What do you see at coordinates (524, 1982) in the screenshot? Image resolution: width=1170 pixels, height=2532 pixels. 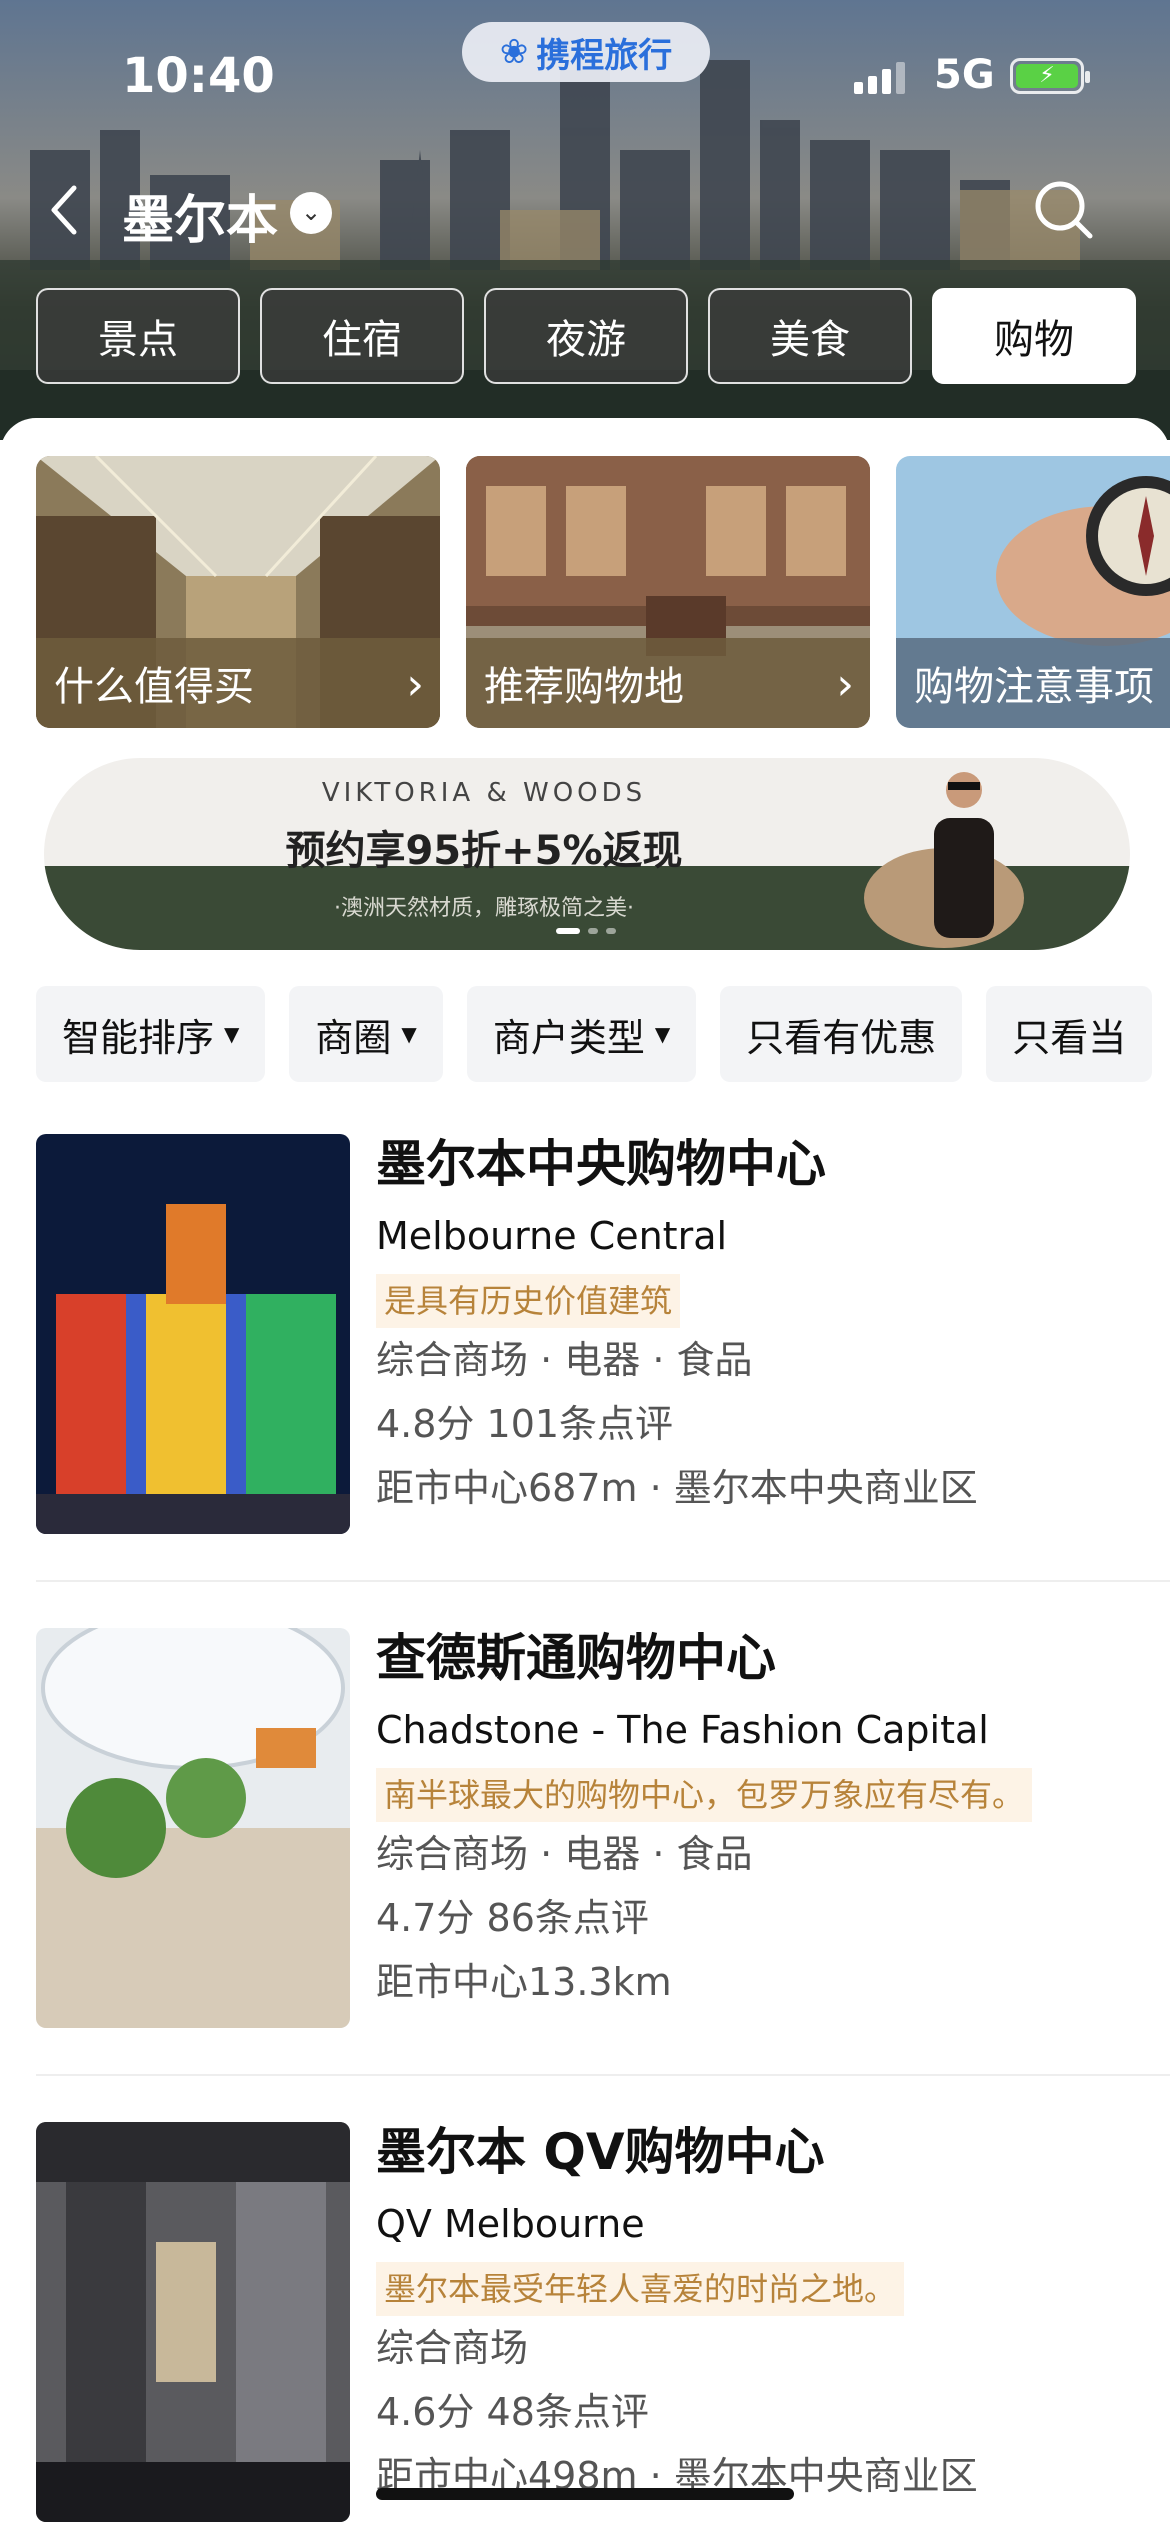 I see `listing-distance: 距市中心13.3km` at bounding box center [524, 1982].